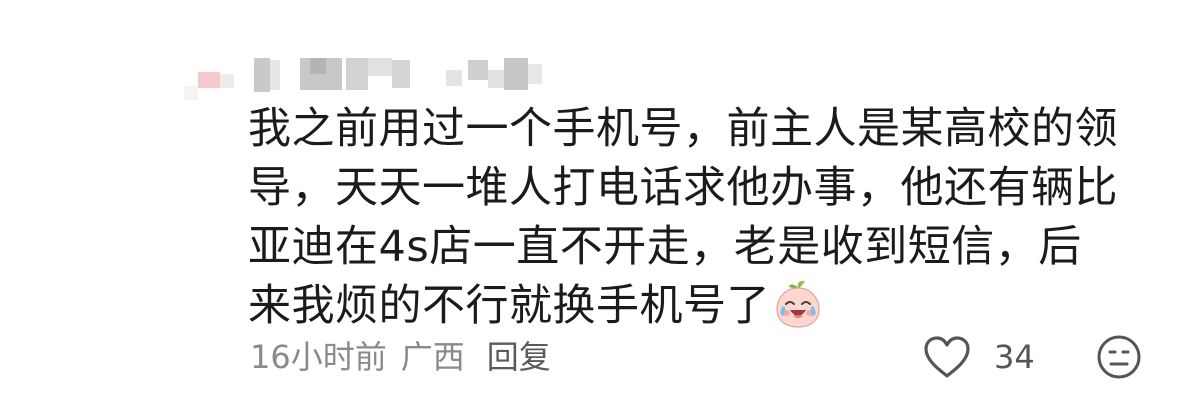 This screenshot has width=1200, height=401. Describe the element at coordinates (978, 357) in the screenshot. I see `like-button: 34` at that location.